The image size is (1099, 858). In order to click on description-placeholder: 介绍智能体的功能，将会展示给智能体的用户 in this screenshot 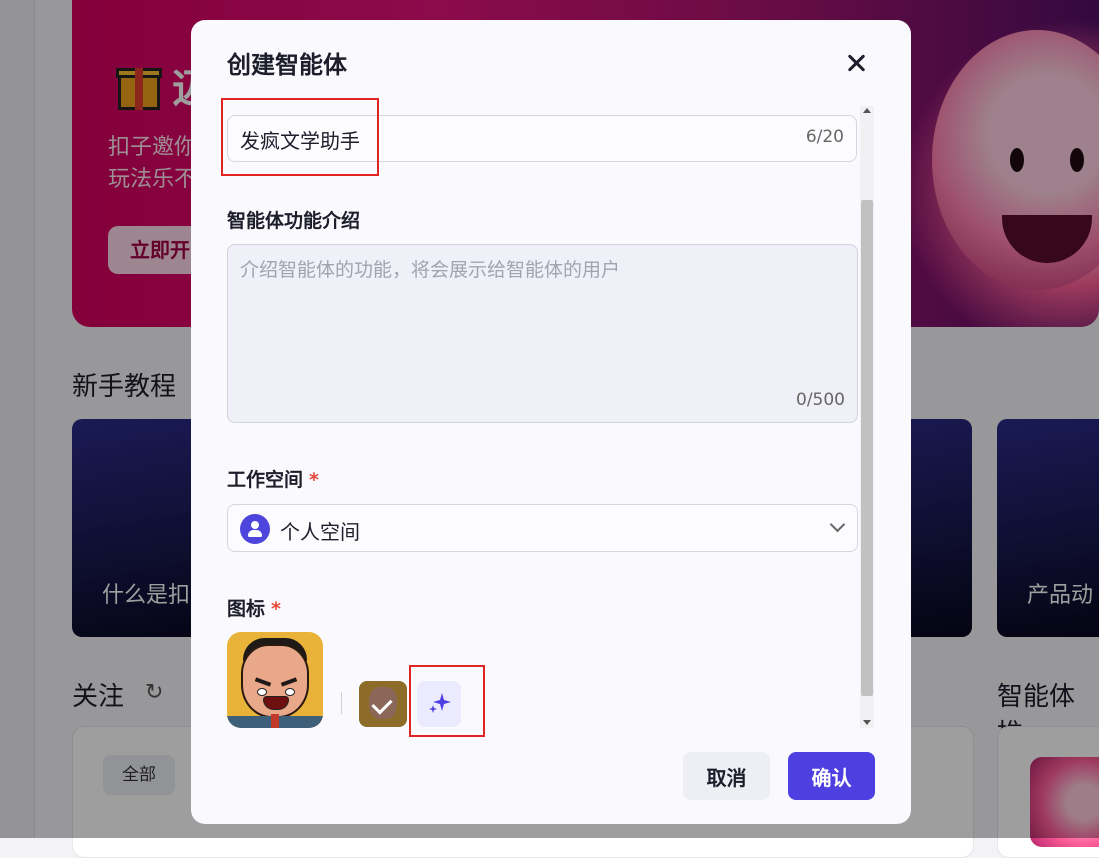, I will do `click(430, 270)`.